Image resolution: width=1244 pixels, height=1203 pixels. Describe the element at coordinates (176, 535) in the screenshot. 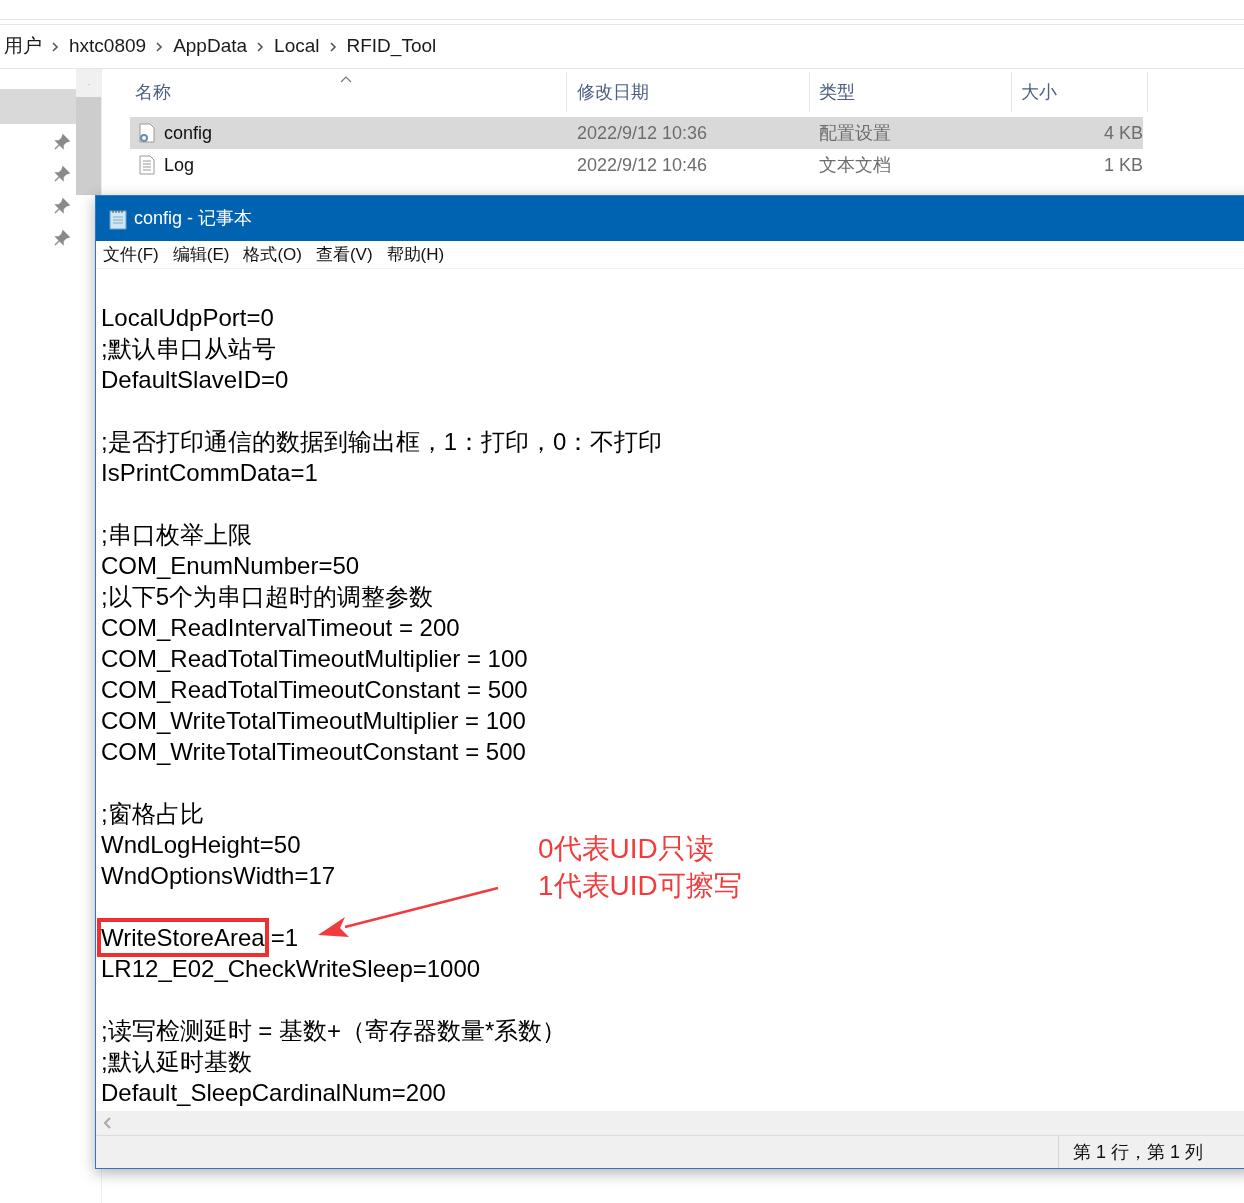

I see `text-line: ;串口枚举上限` at that location.